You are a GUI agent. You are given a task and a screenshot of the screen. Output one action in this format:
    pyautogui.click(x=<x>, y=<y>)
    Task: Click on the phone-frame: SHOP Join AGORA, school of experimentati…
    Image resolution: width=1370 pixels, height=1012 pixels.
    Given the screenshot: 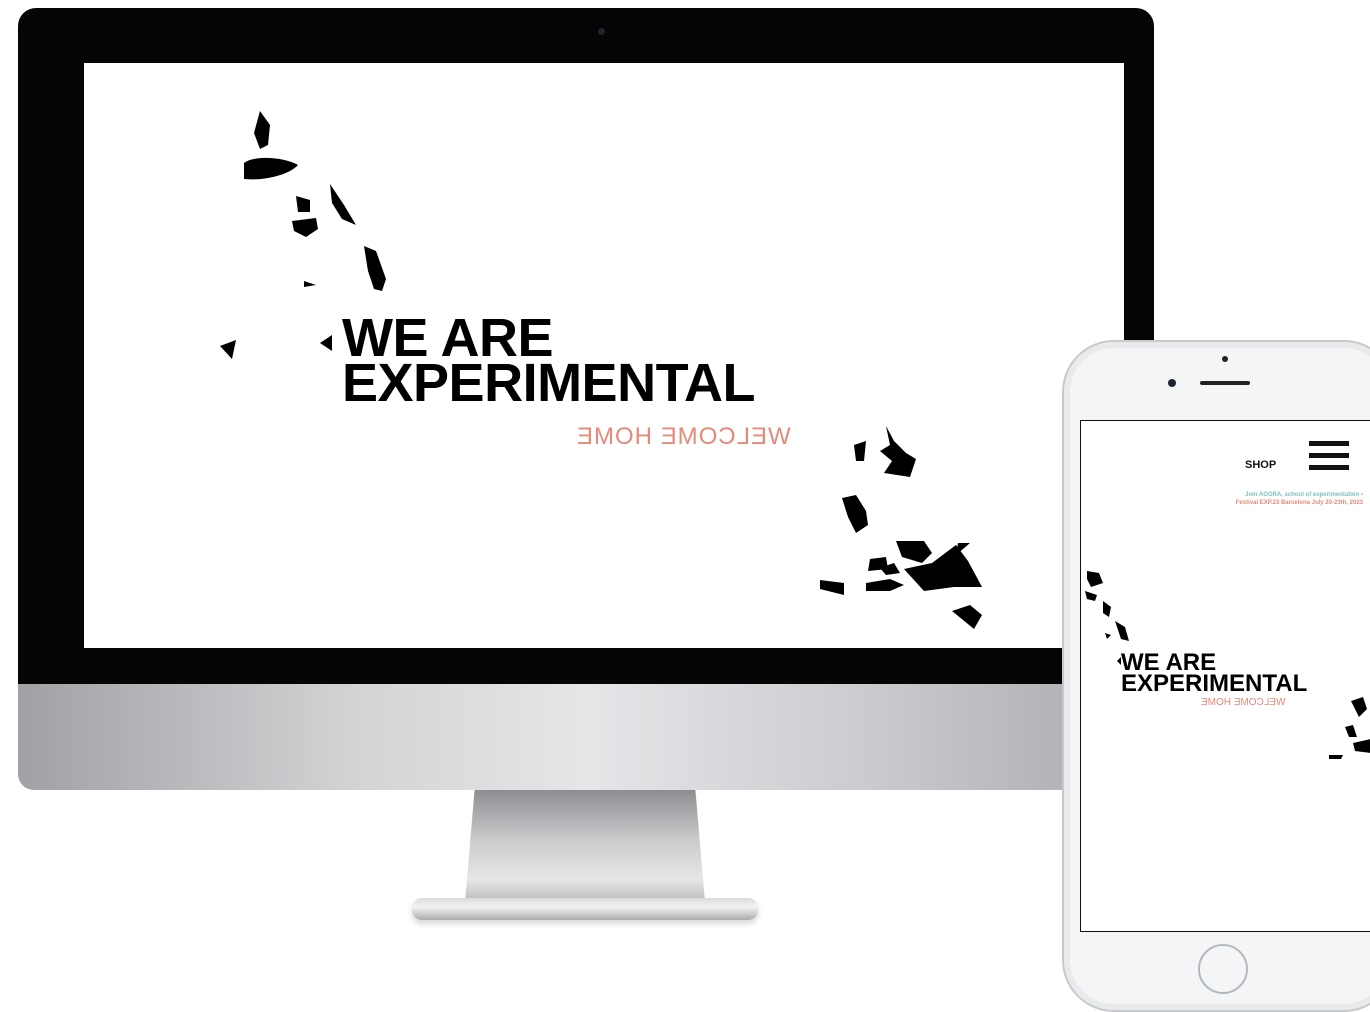 What is the action you would take?
    pyautogui.click(x=1216, y=676)
    